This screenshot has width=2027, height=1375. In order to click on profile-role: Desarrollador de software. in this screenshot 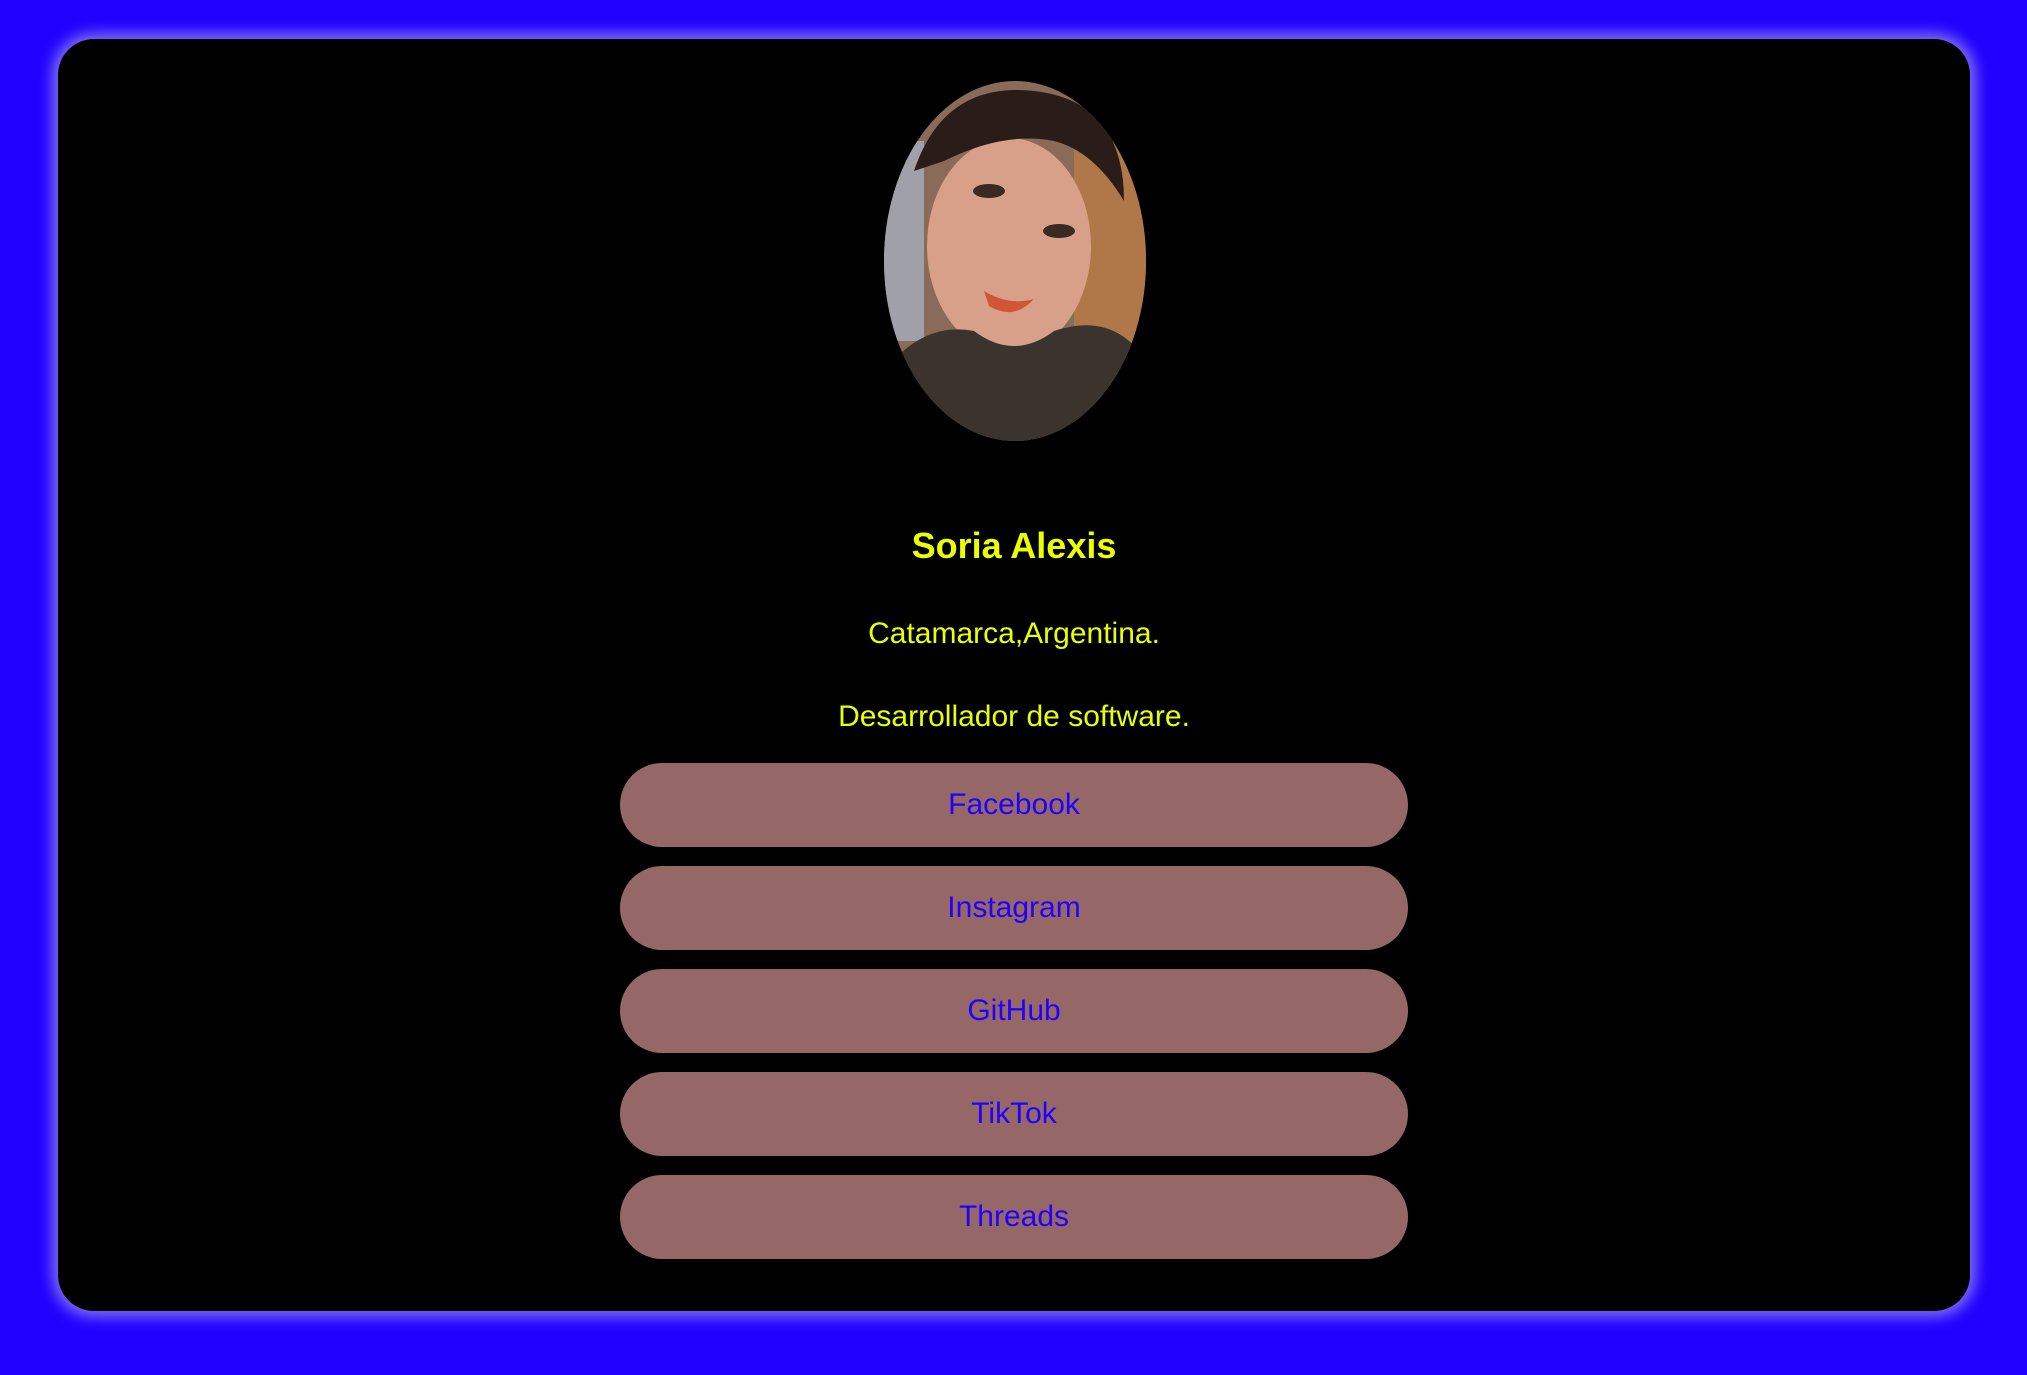, I will do `click(1014, 716)`.